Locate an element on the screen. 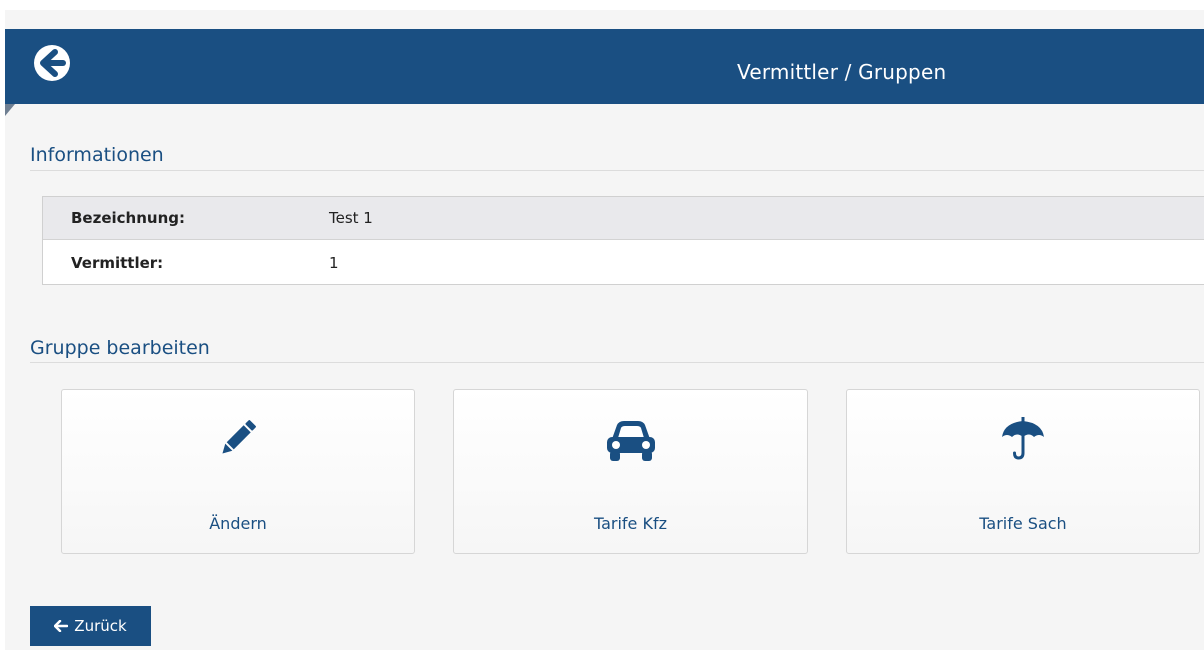 The width and height of the screenshot is (1204, 650). header-fold is located at coordinates (10, 110).